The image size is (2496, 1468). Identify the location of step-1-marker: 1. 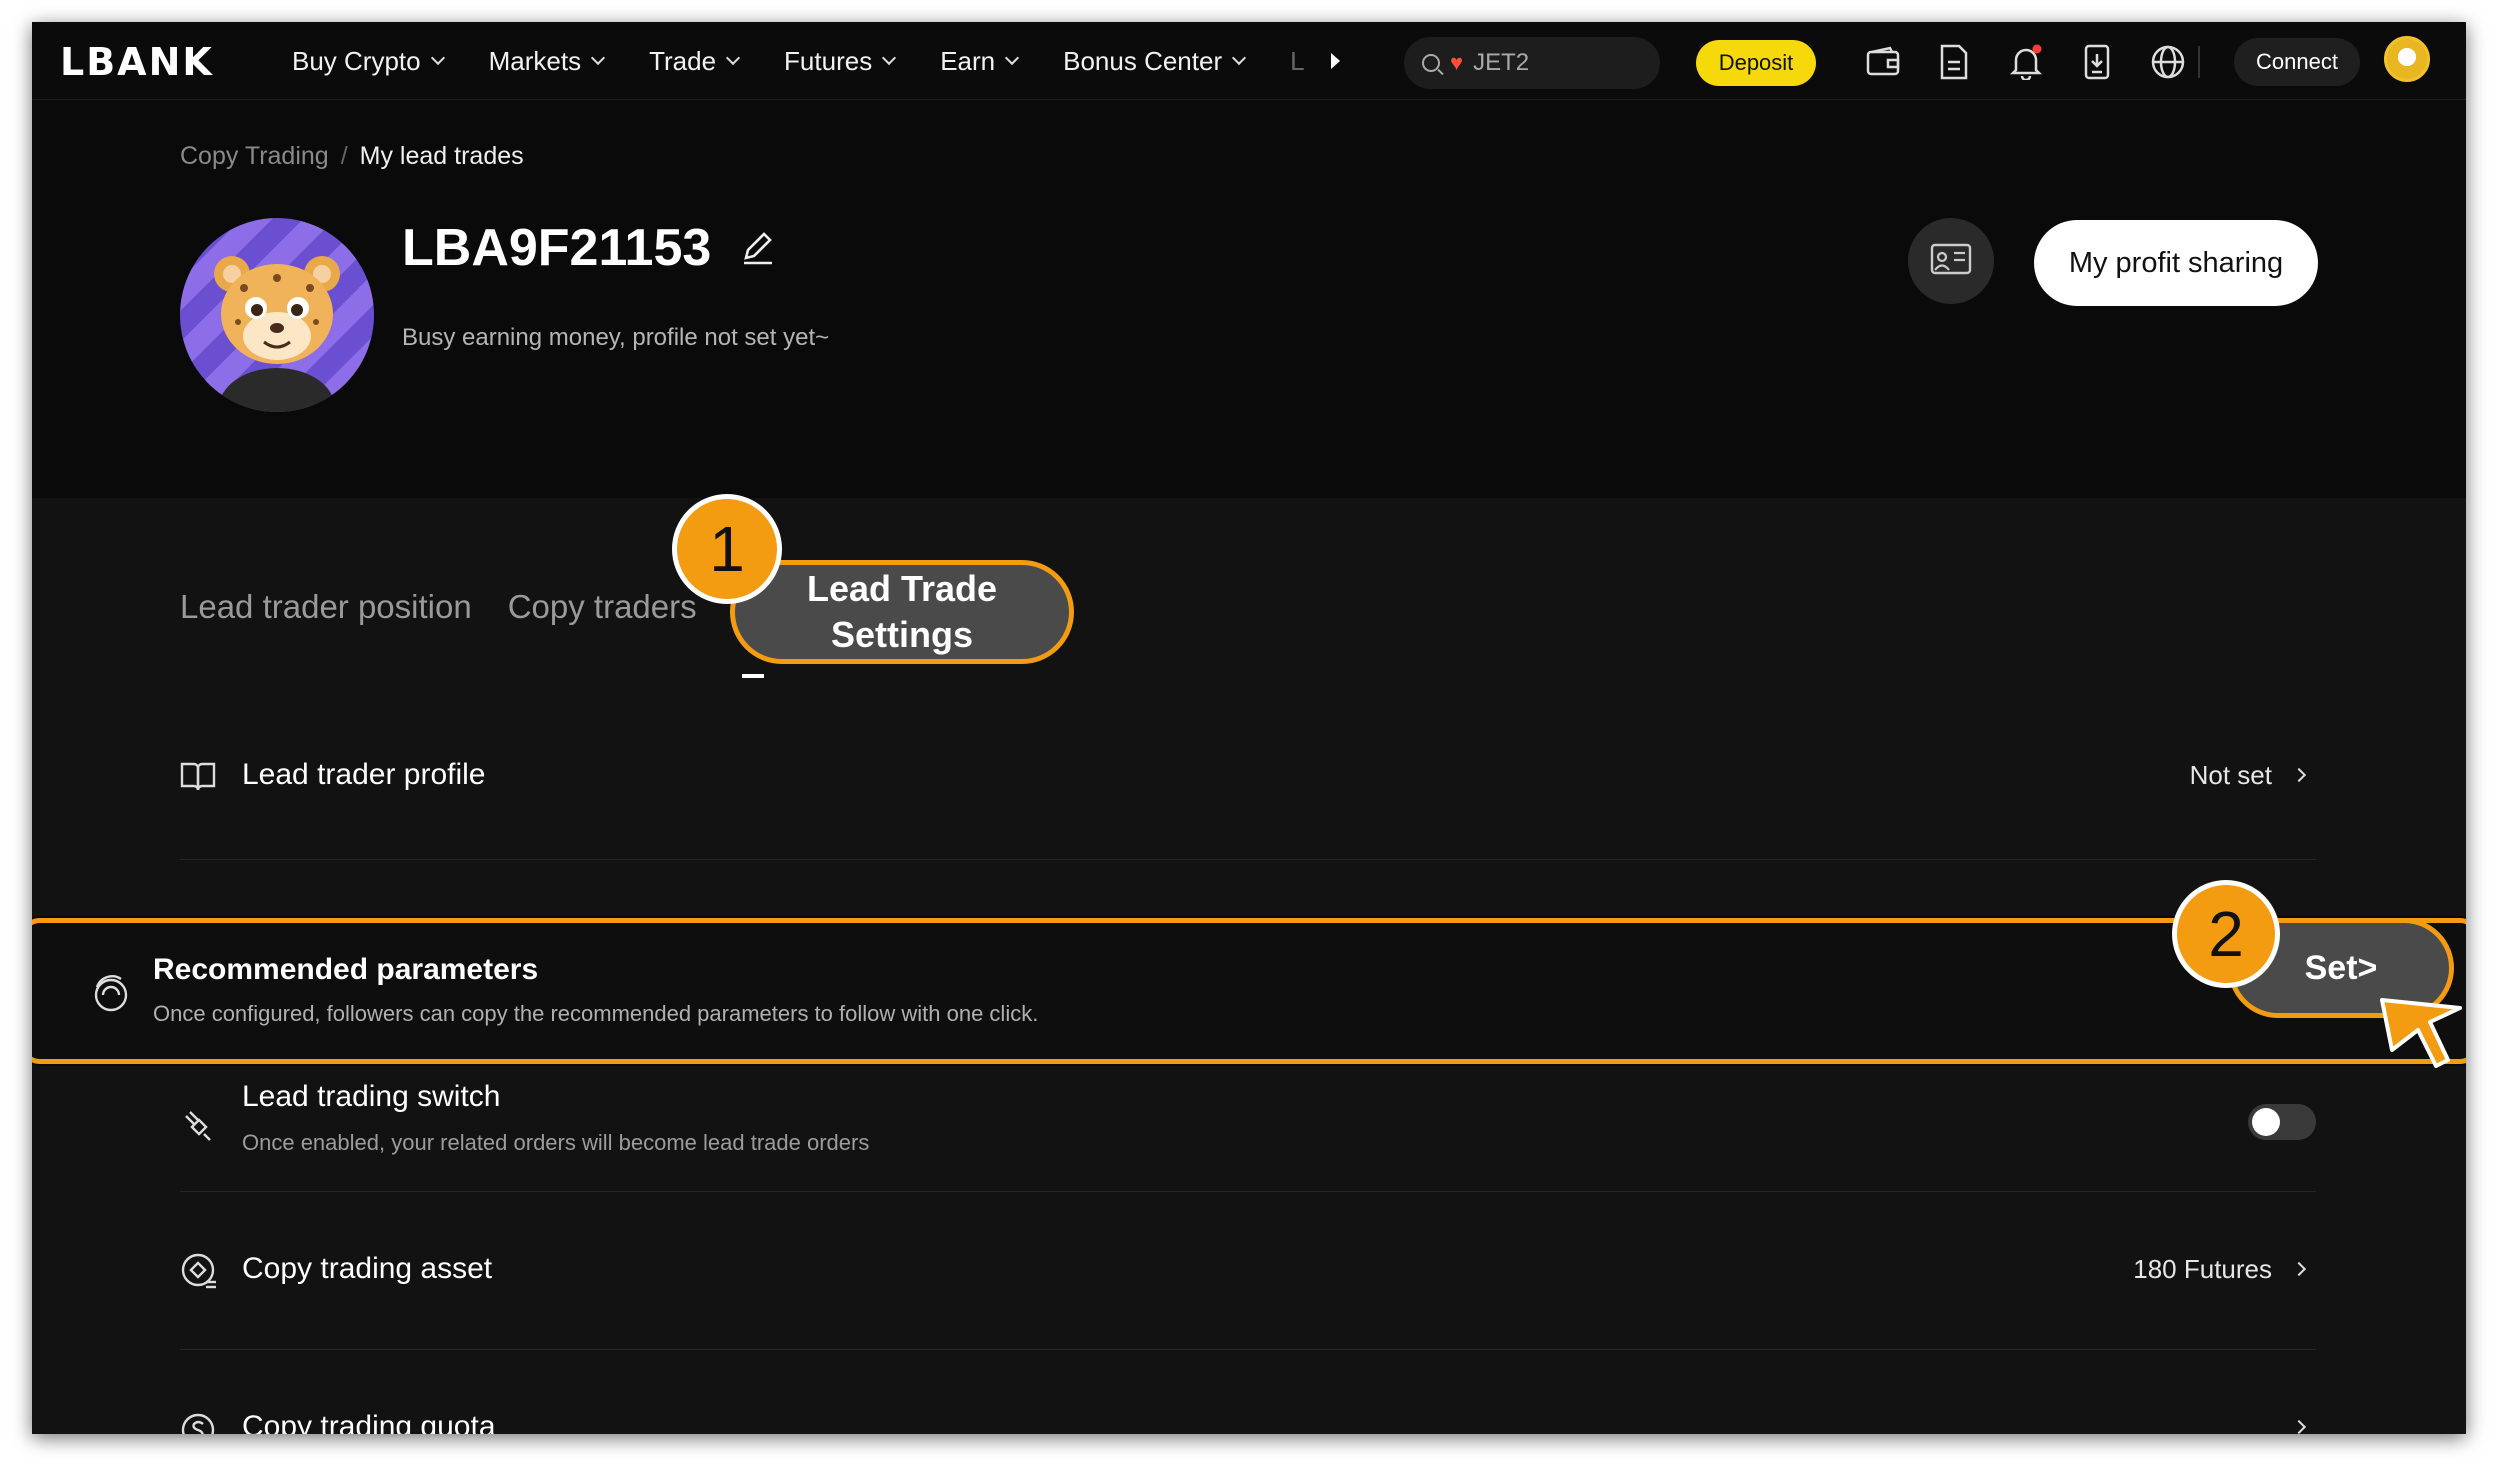
(727, 549).